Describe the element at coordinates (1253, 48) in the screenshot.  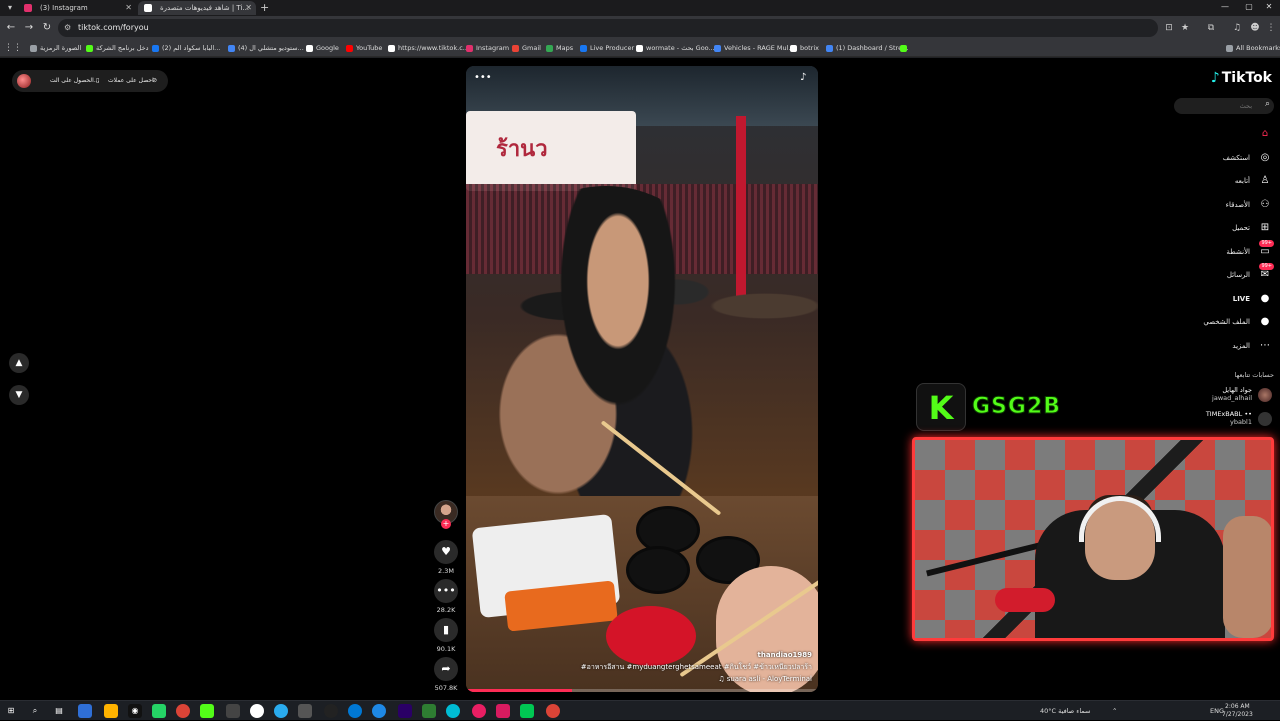
I see `all-bookmarks: All Bookmarks` at that location.